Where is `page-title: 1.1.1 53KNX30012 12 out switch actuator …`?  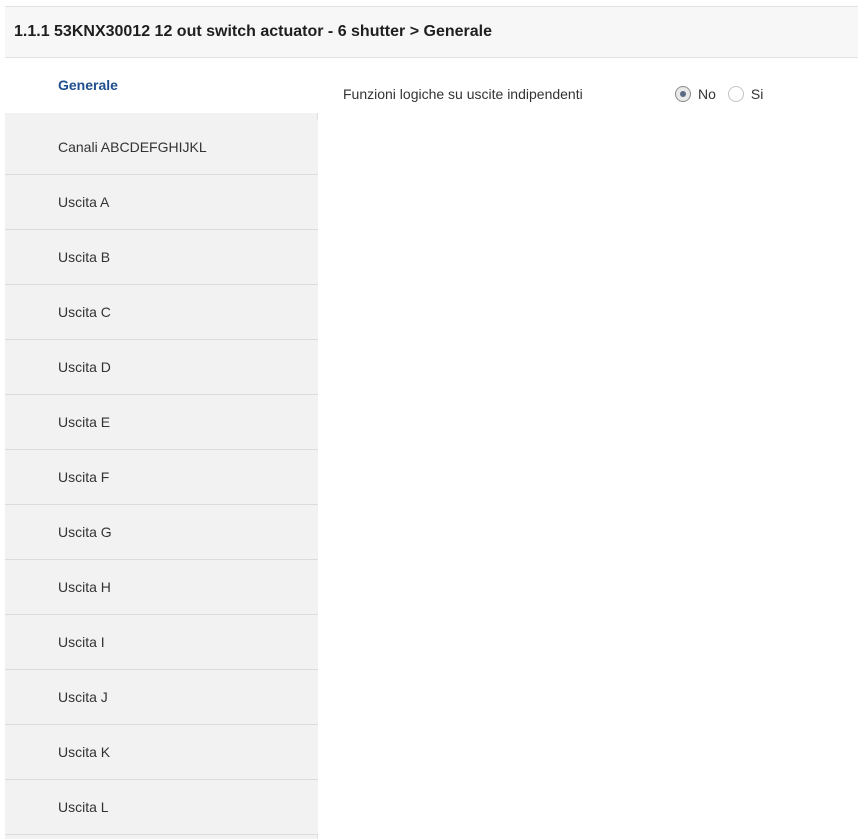 page-title: 1.1.1 53KNX30012 12 out switch actuator … is located at coordinates (253, 31).